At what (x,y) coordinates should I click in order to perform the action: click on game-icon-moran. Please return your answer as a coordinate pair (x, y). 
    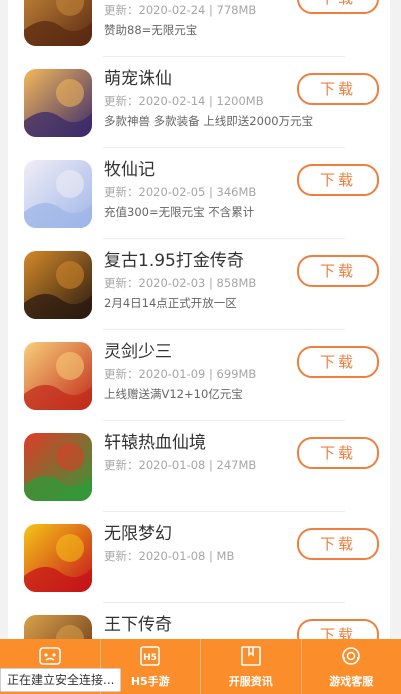
    Looking at the image, I should click on (58, 23).